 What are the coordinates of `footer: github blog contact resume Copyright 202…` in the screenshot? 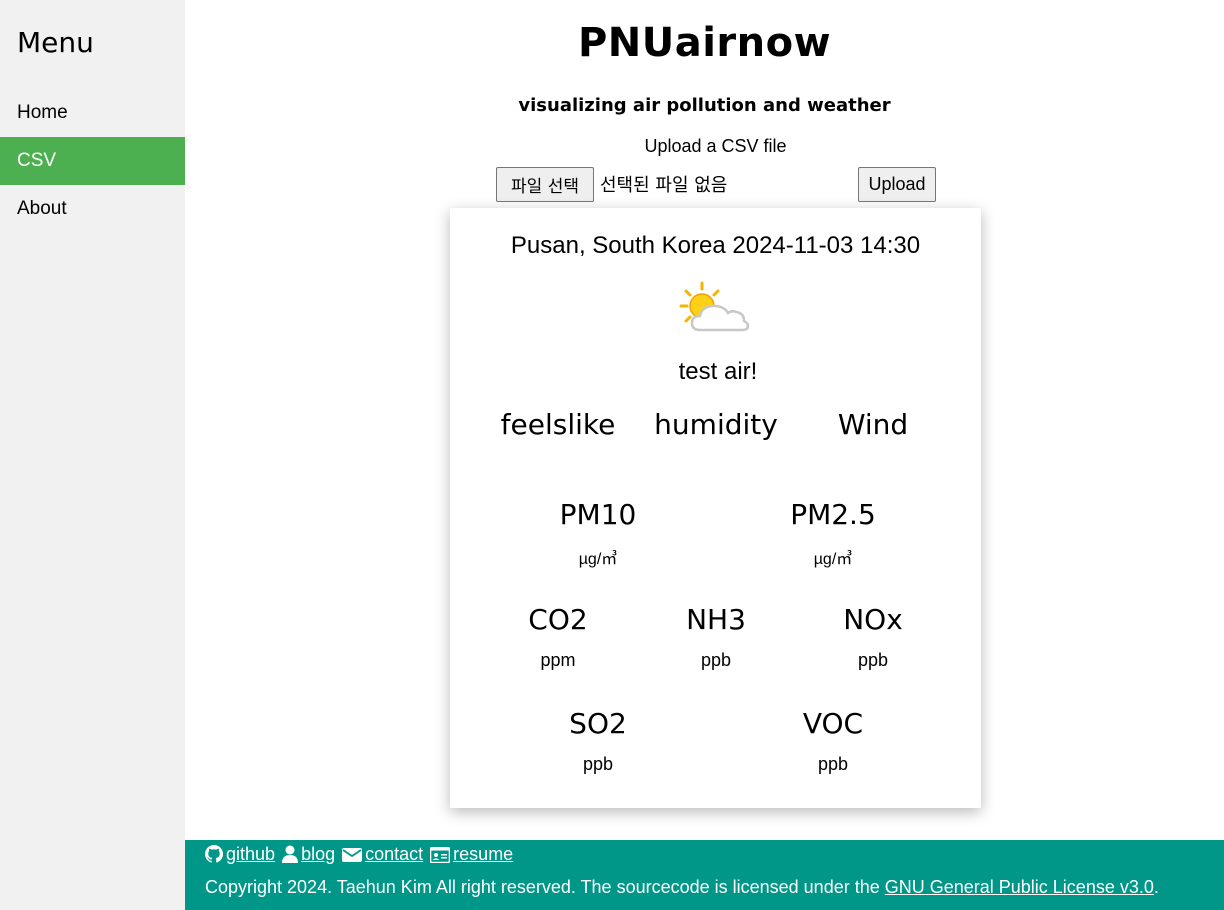 It's located at (704, 875).